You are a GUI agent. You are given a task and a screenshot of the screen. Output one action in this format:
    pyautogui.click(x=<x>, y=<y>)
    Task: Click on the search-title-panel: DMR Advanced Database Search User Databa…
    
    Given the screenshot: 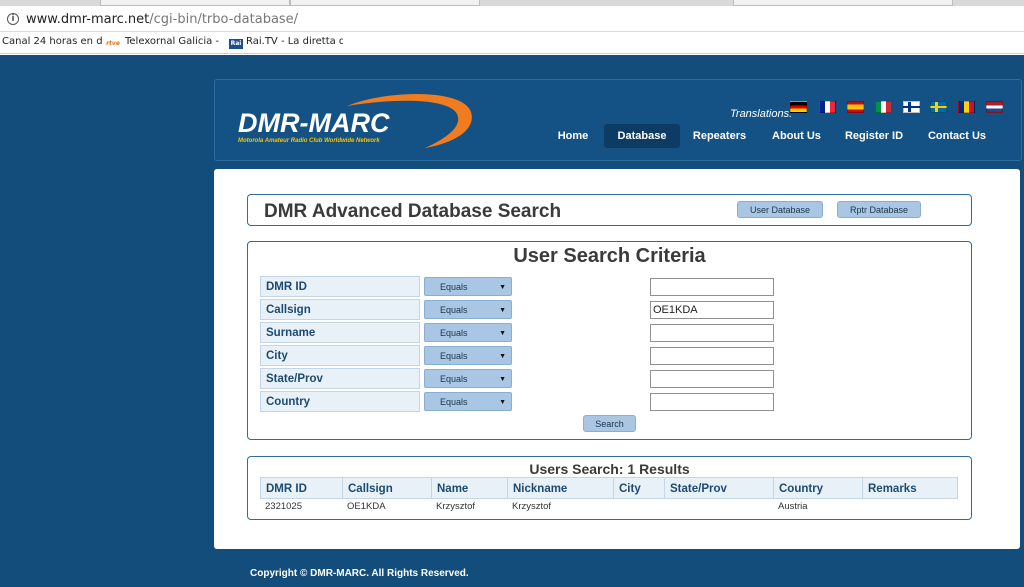 What is the action you would take?
    pyautogui.click(x=609, y=210)
    